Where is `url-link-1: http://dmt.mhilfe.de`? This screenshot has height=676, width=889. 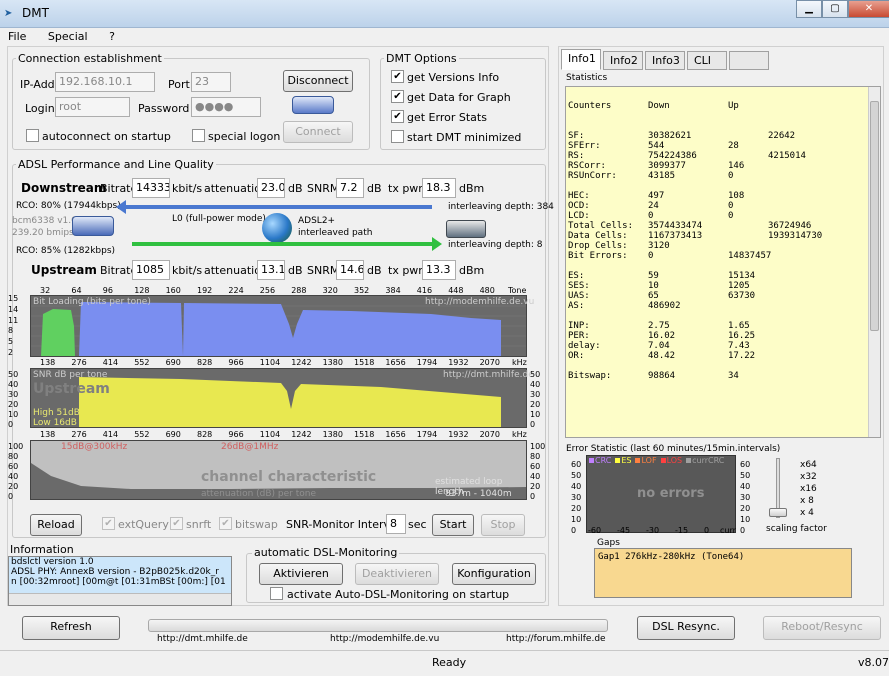 url-link-1: http://dmt.mhilfe.de is located at coordinates (202, 639).